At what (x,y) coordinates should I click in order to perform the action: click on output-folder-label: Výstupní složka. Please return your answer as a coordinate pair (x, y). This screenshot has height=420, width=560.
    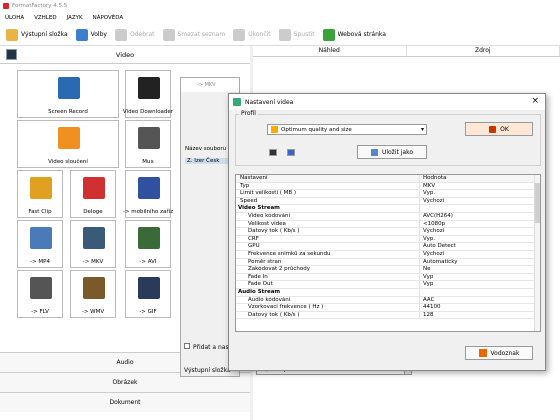
    Looking at the image, I should click on (207, 370).